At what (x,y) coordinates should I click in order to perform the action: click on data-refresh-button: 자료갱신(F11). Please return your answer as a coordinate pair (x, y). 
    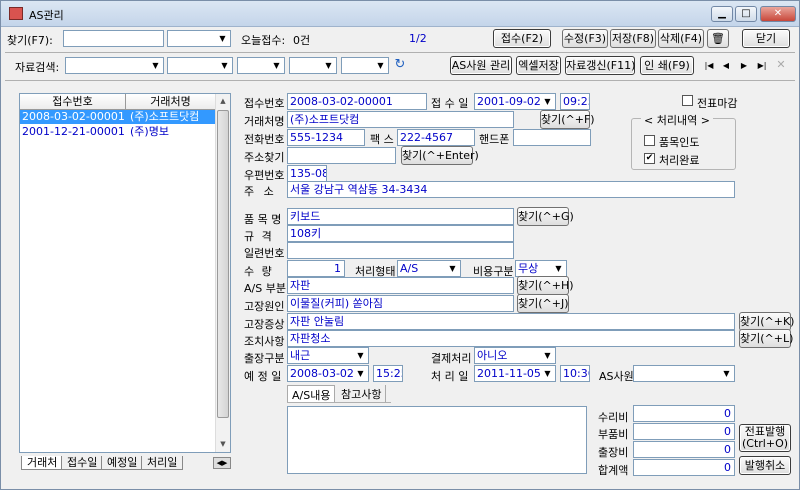
    Looking at the image, I should click on (600, 65).